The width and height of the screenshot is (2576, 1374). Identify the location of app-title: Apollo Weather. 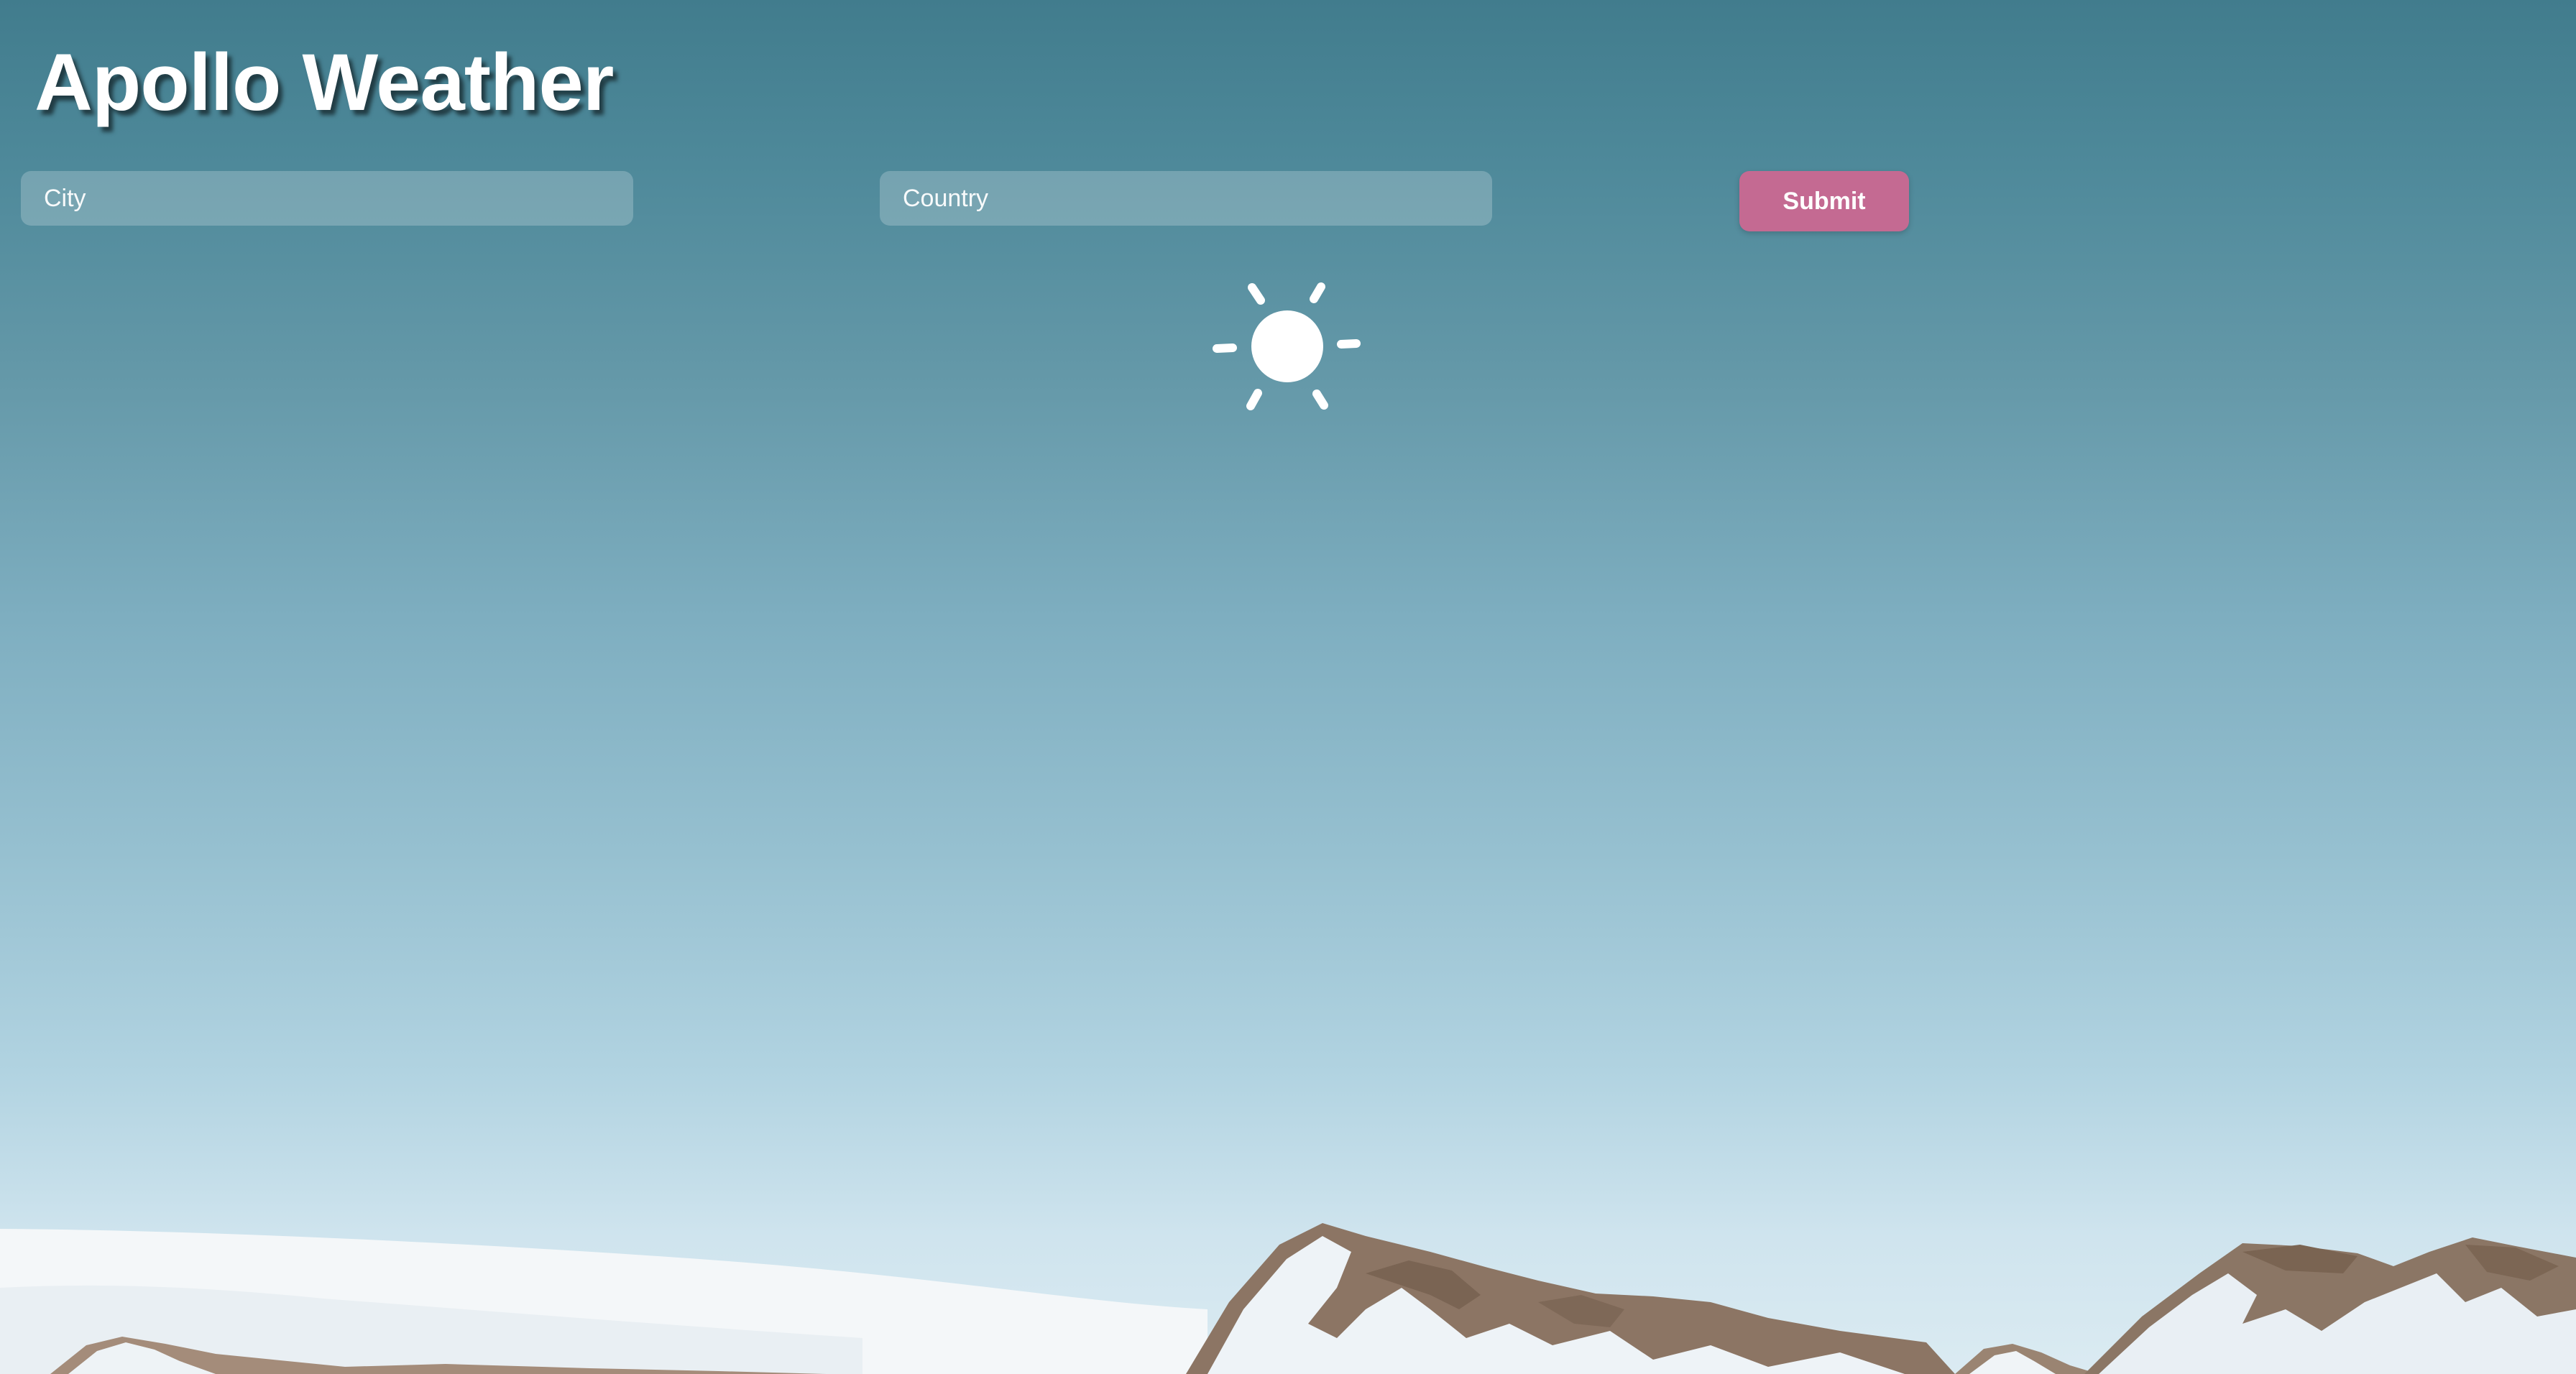
(324, 82).